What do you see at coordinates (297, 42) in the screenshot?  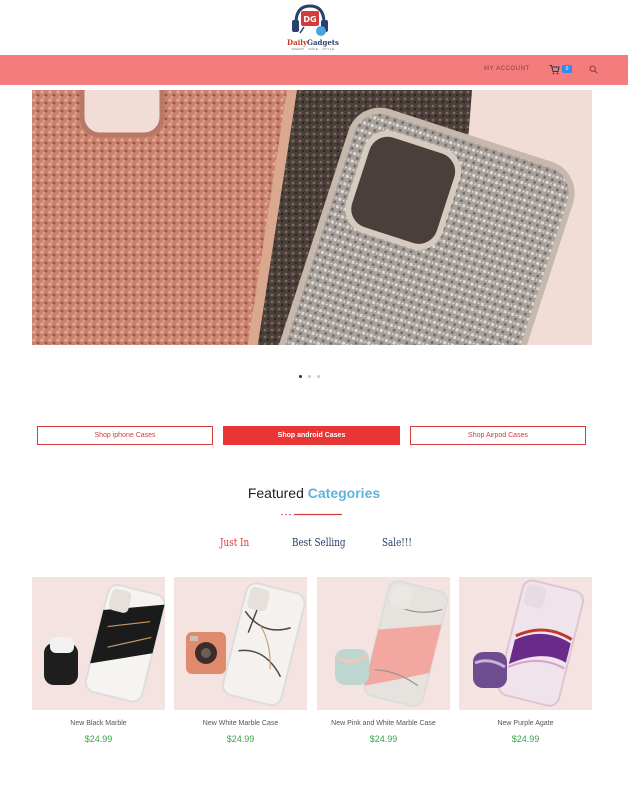 I see `logo-word-daily: Daily` at bounding box center [297, 42].